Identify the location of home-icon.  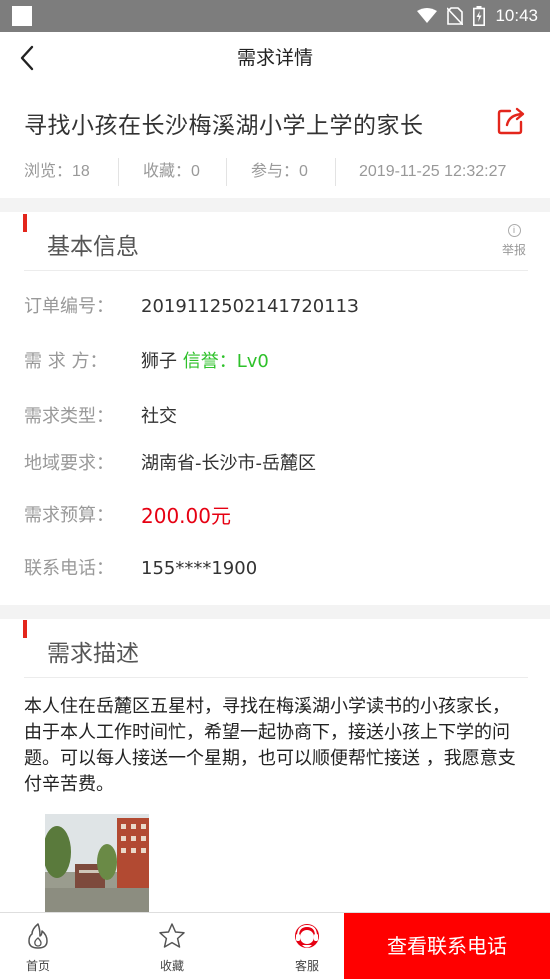
(38, 936).